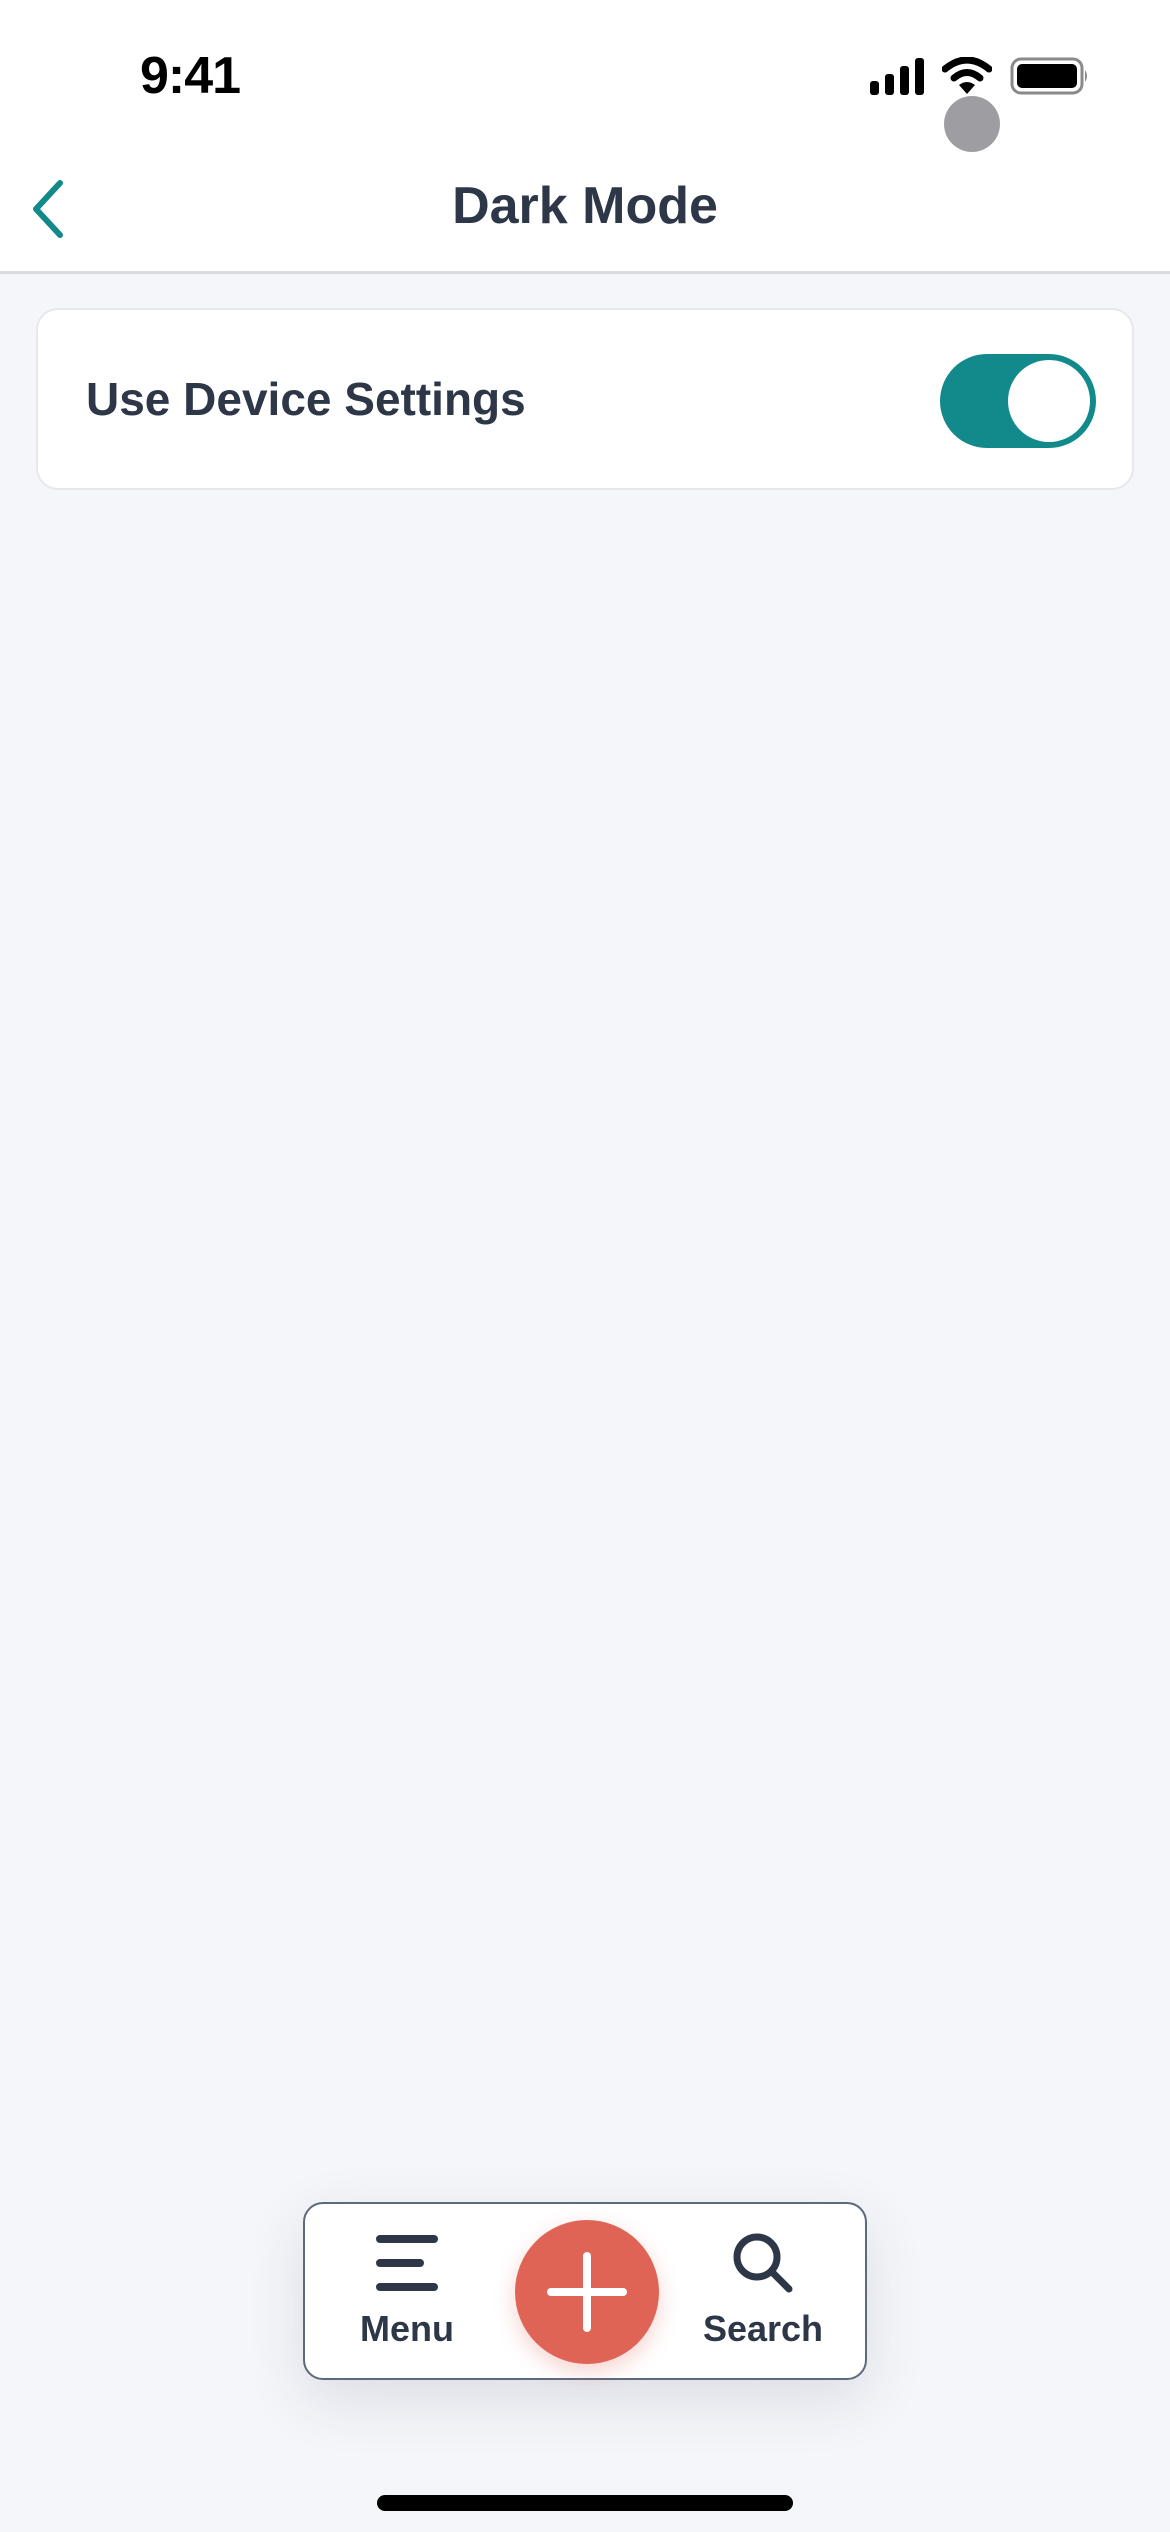 The height and width of the screenshot is (2532, 1170). I want to click on touch-indicator, so click(972, 124).